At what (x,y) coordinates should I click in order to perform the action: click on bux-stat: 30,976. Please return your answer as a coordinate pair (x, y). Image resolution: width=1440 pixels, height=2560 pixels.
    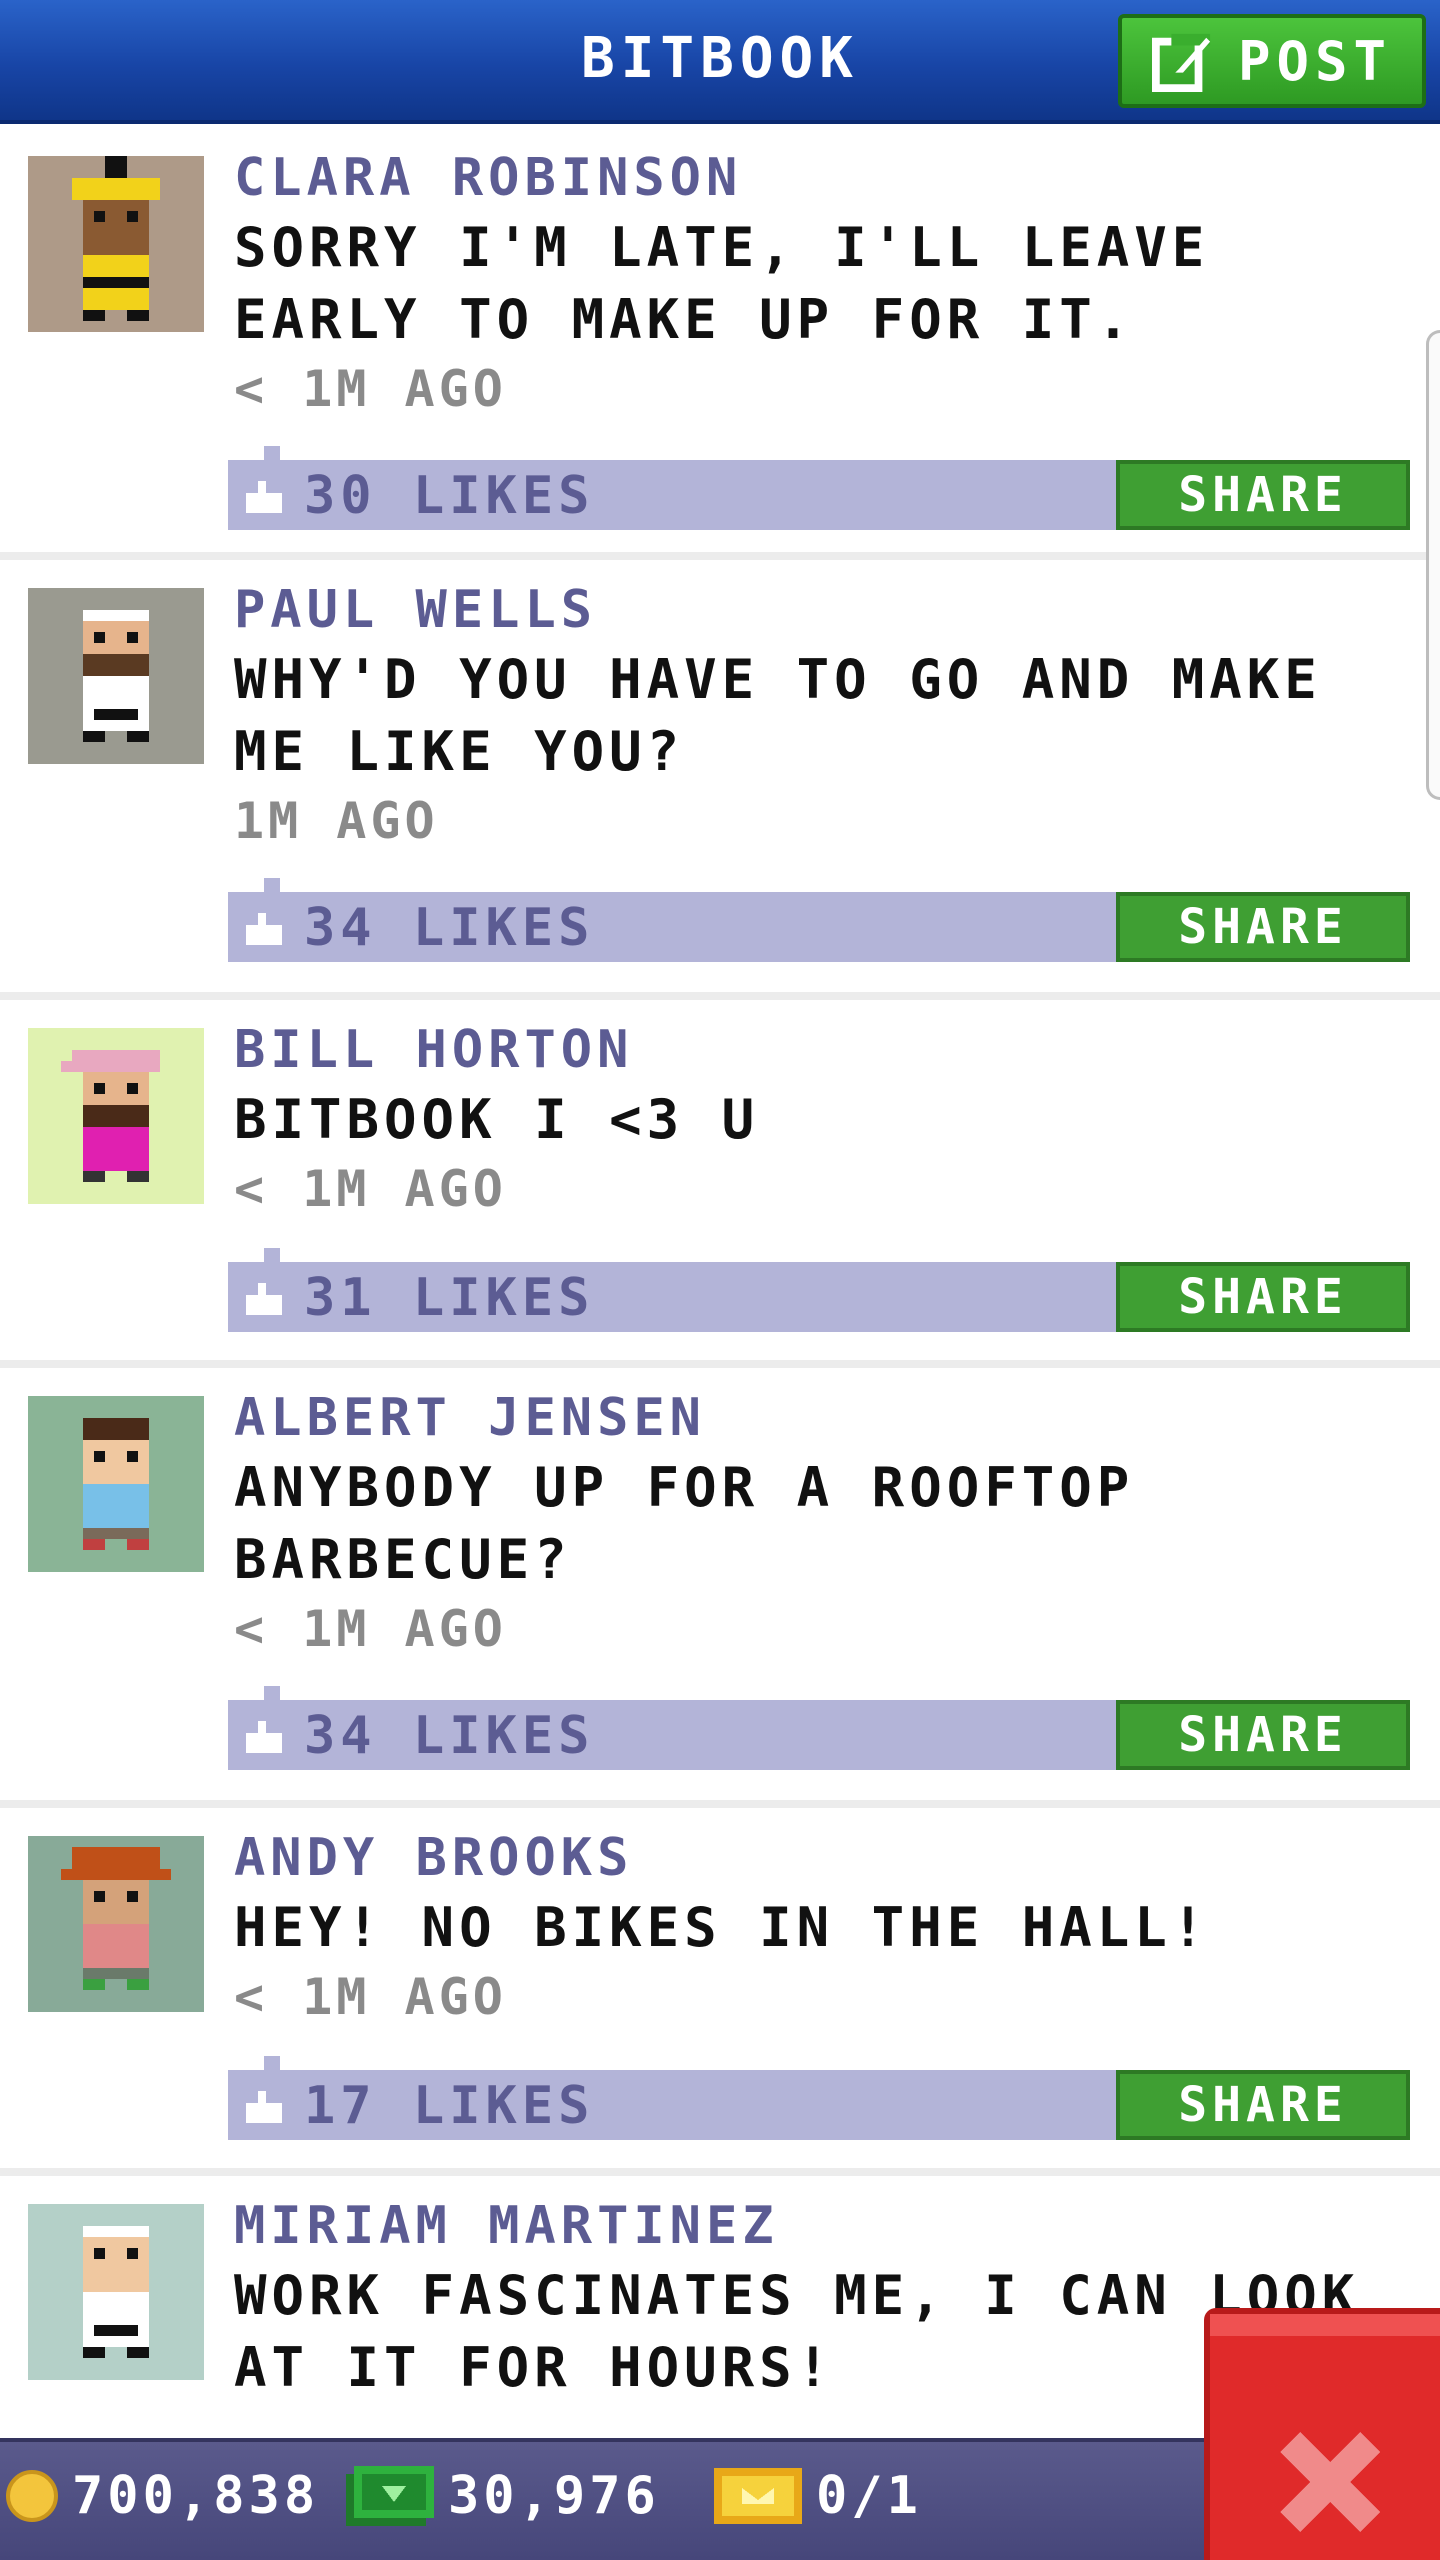
    Looking at the image, I should click on (503, 2496).